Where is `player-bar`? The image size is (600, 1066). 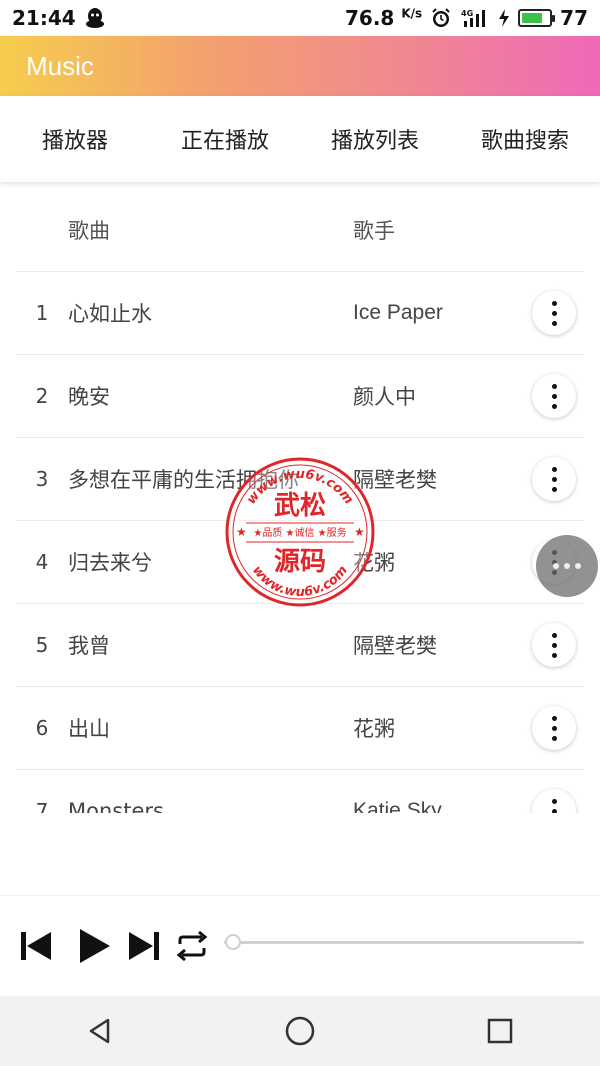 player-bar is located at coordinates (300, 945).